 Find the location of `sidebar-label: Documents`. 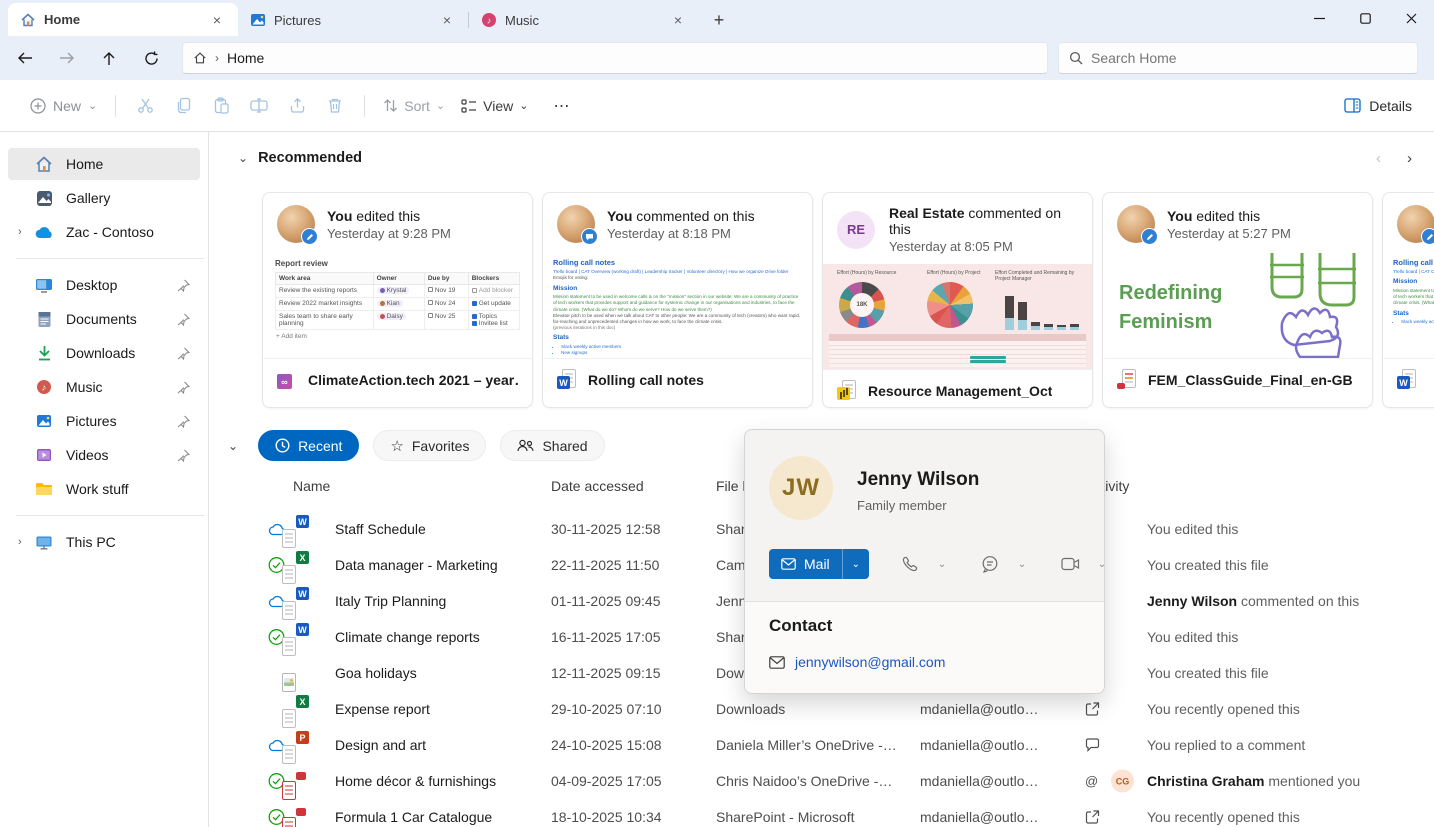

sidebar-label: Documents is located at coordinates (101, 319).